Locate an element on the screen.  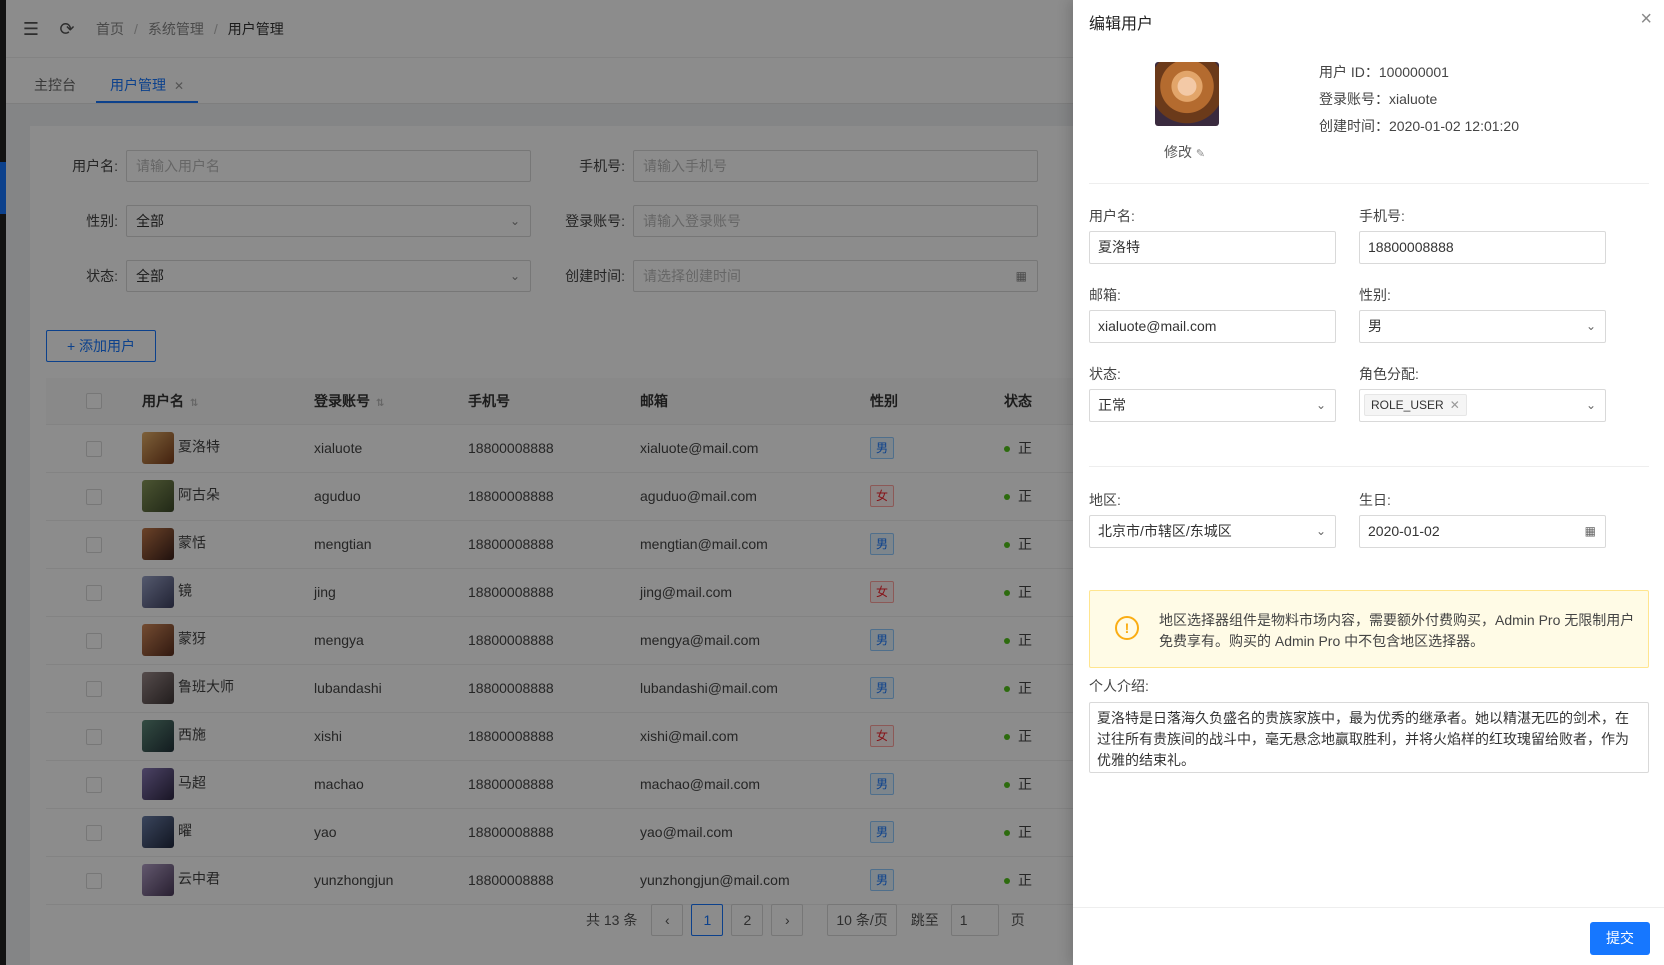
region-select: 北京市/市辖区/东城区 ⌄ is located at coordinates (1212, 531).